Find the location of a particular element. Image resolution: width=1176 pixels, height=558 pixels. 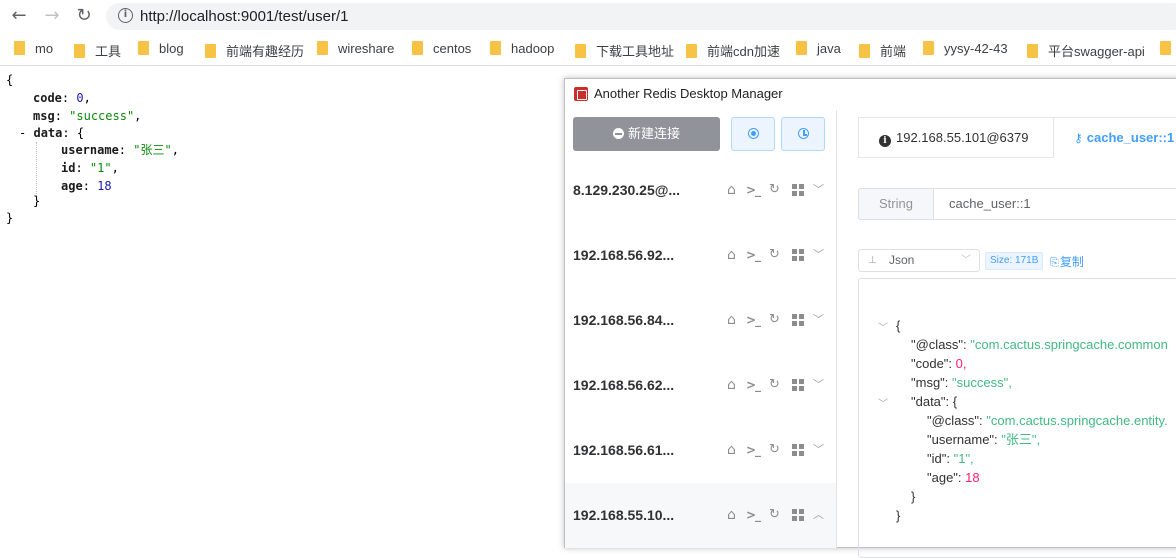

jv-username: "username": "张三", is located at coordinates (984, 439).